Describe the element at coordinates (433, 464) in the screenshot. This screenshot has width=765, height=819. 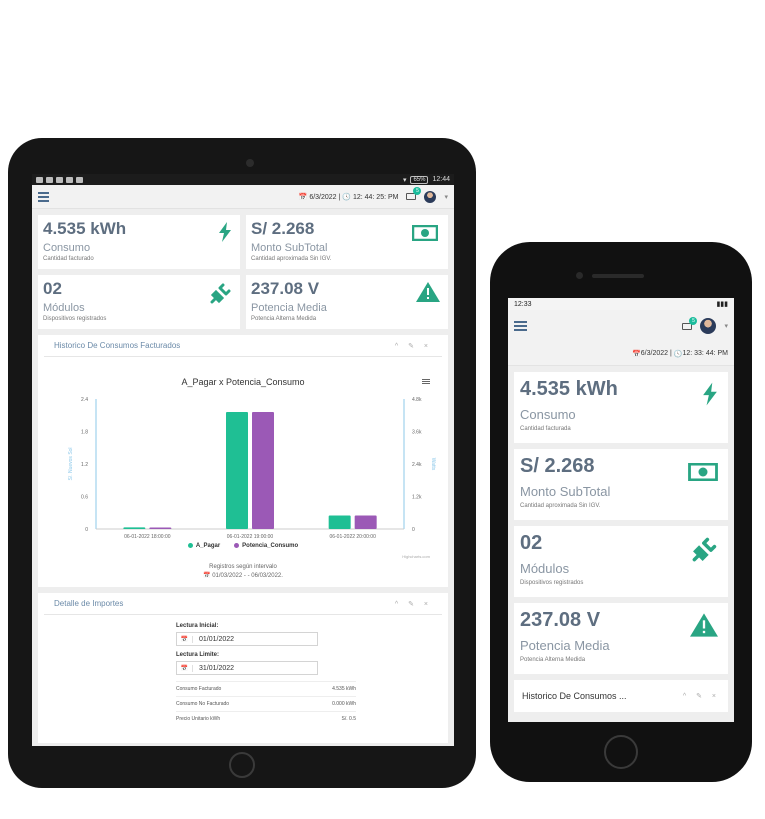
I see `y-axis-title-right: Watts` at that location.